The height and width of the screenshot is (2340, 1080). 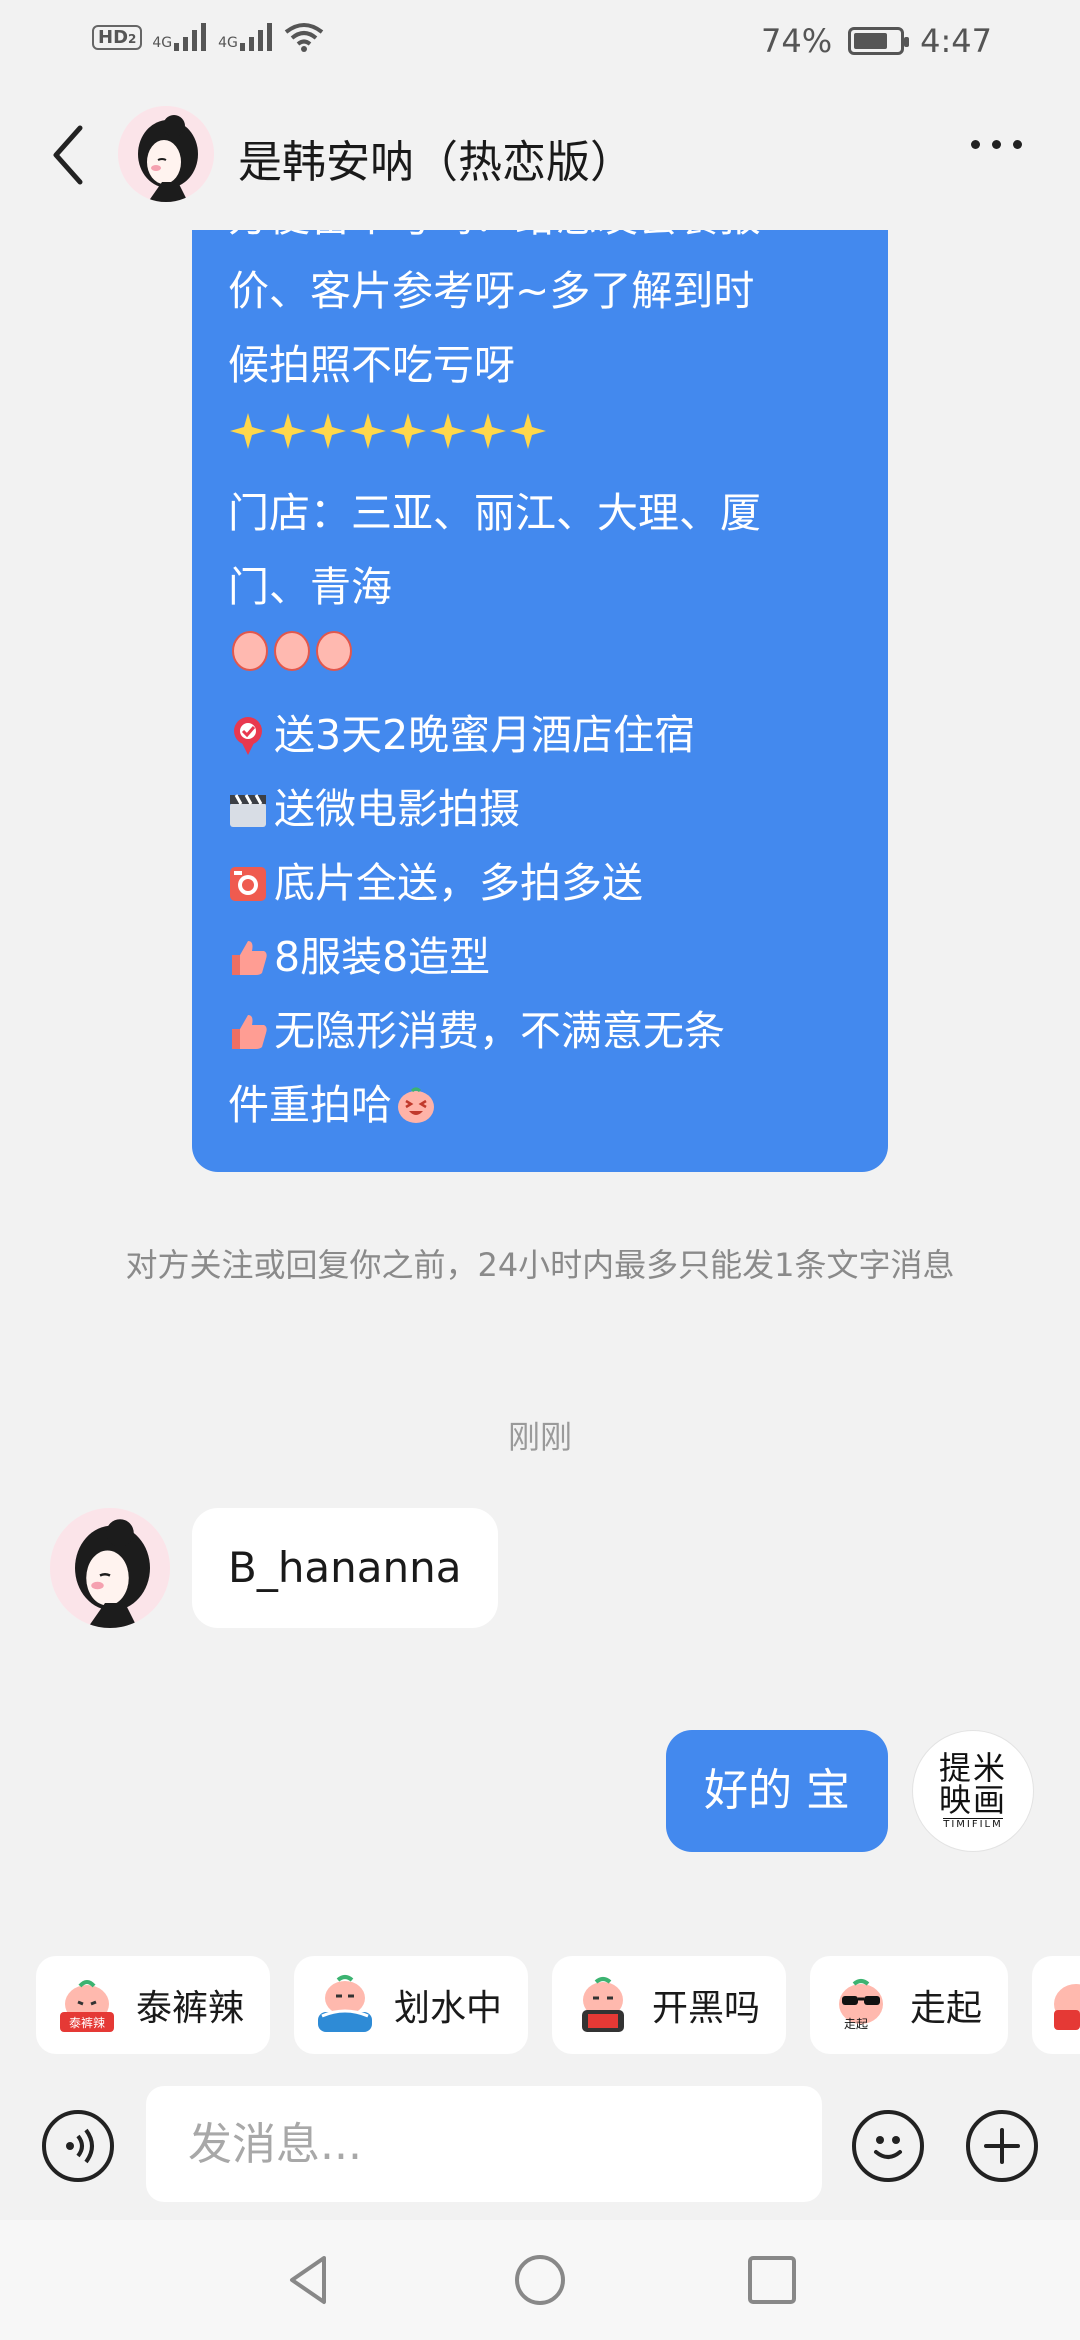 What do you see at coordinates (973, 1824) in the screenshot?
I see `avatar-logo-subtext: TIMIFILM` at bounding box center [973, 1824].